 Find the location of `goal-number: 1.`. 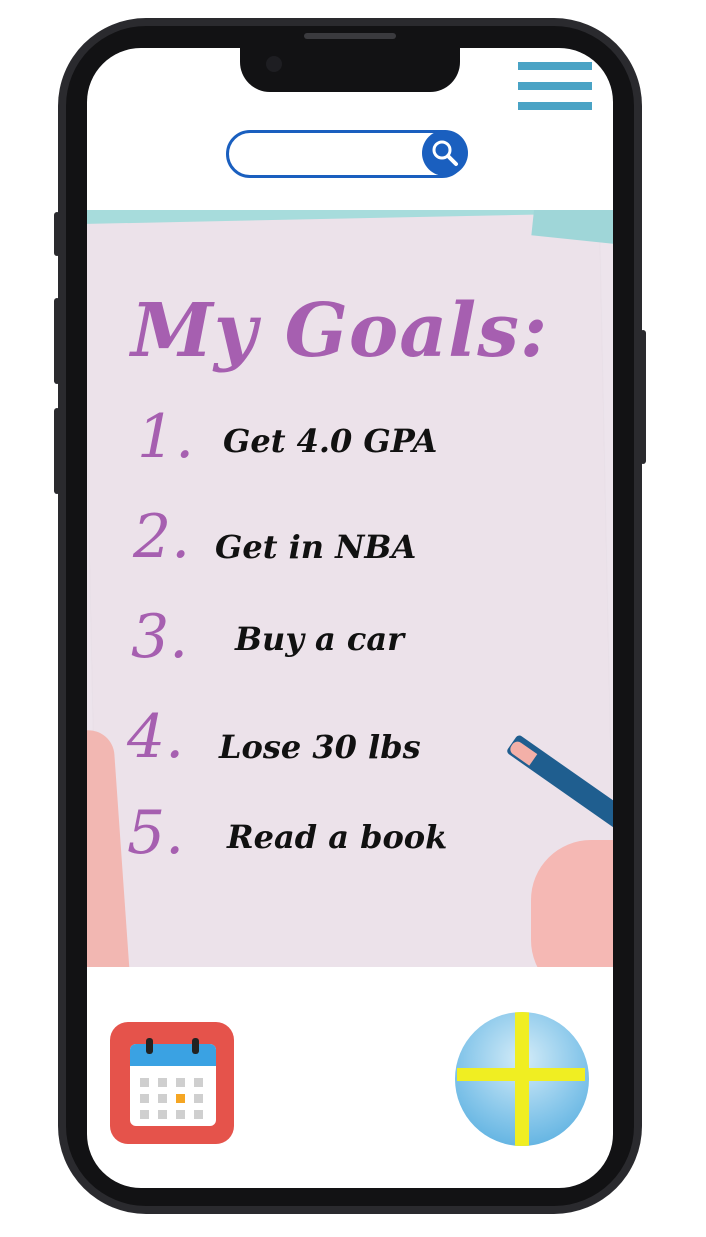

goal-number: 1. is located at coordinates (166, 437).